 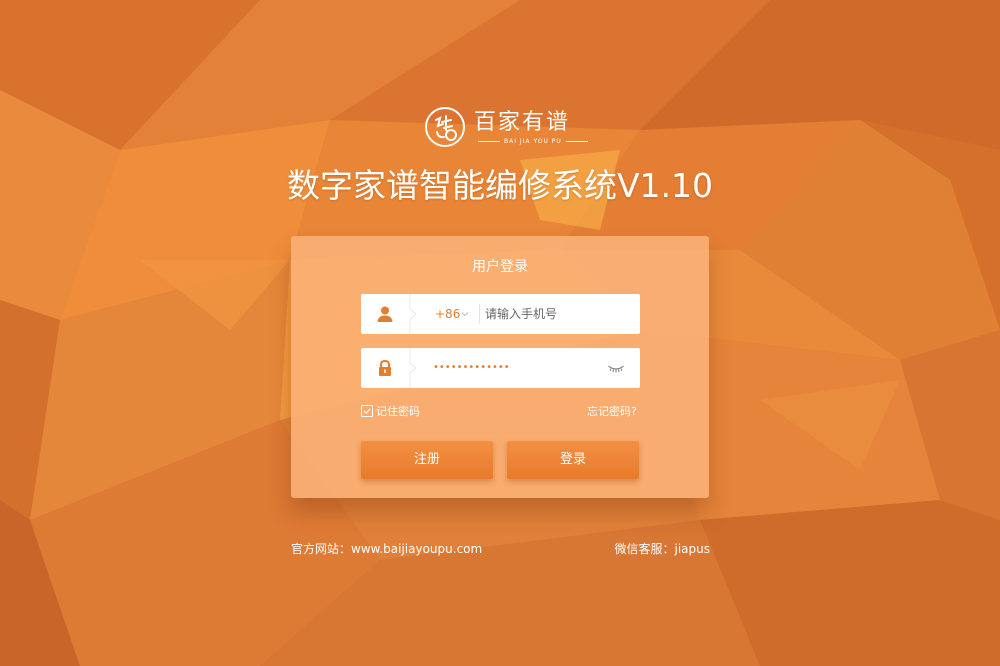 I want to click on brand-logo: 百家有谱 BAI JIA YOU PU, so click(x=504, y=131).